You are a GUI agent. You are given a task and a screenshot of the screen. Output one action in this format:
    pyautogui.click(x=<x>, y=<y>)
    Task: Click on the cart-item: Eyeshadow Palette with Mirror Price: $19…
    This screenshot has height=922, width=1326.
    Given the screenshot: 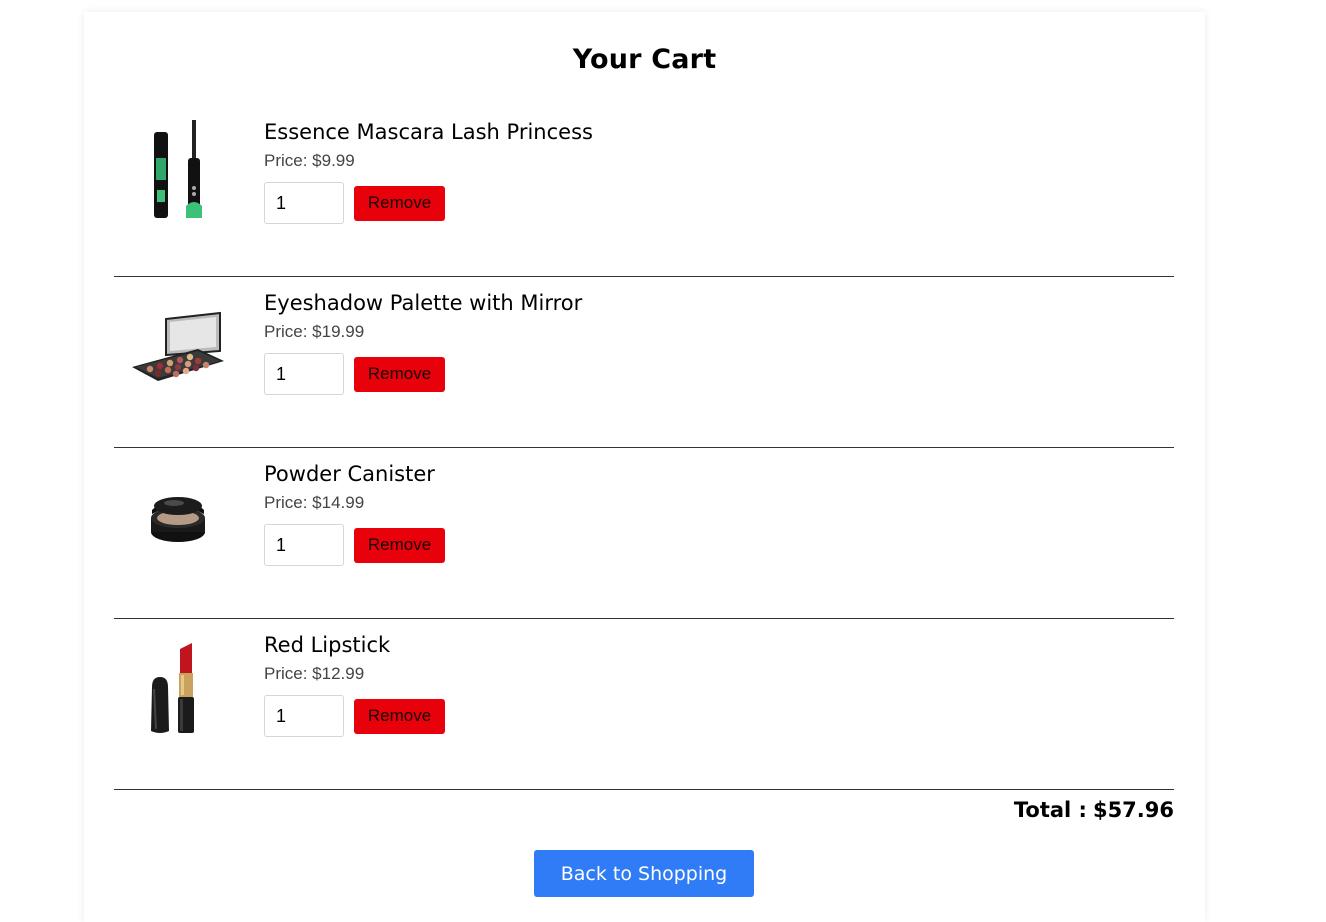 What is the action you would take?
    pyautogui.click(x=644, y=362)
    